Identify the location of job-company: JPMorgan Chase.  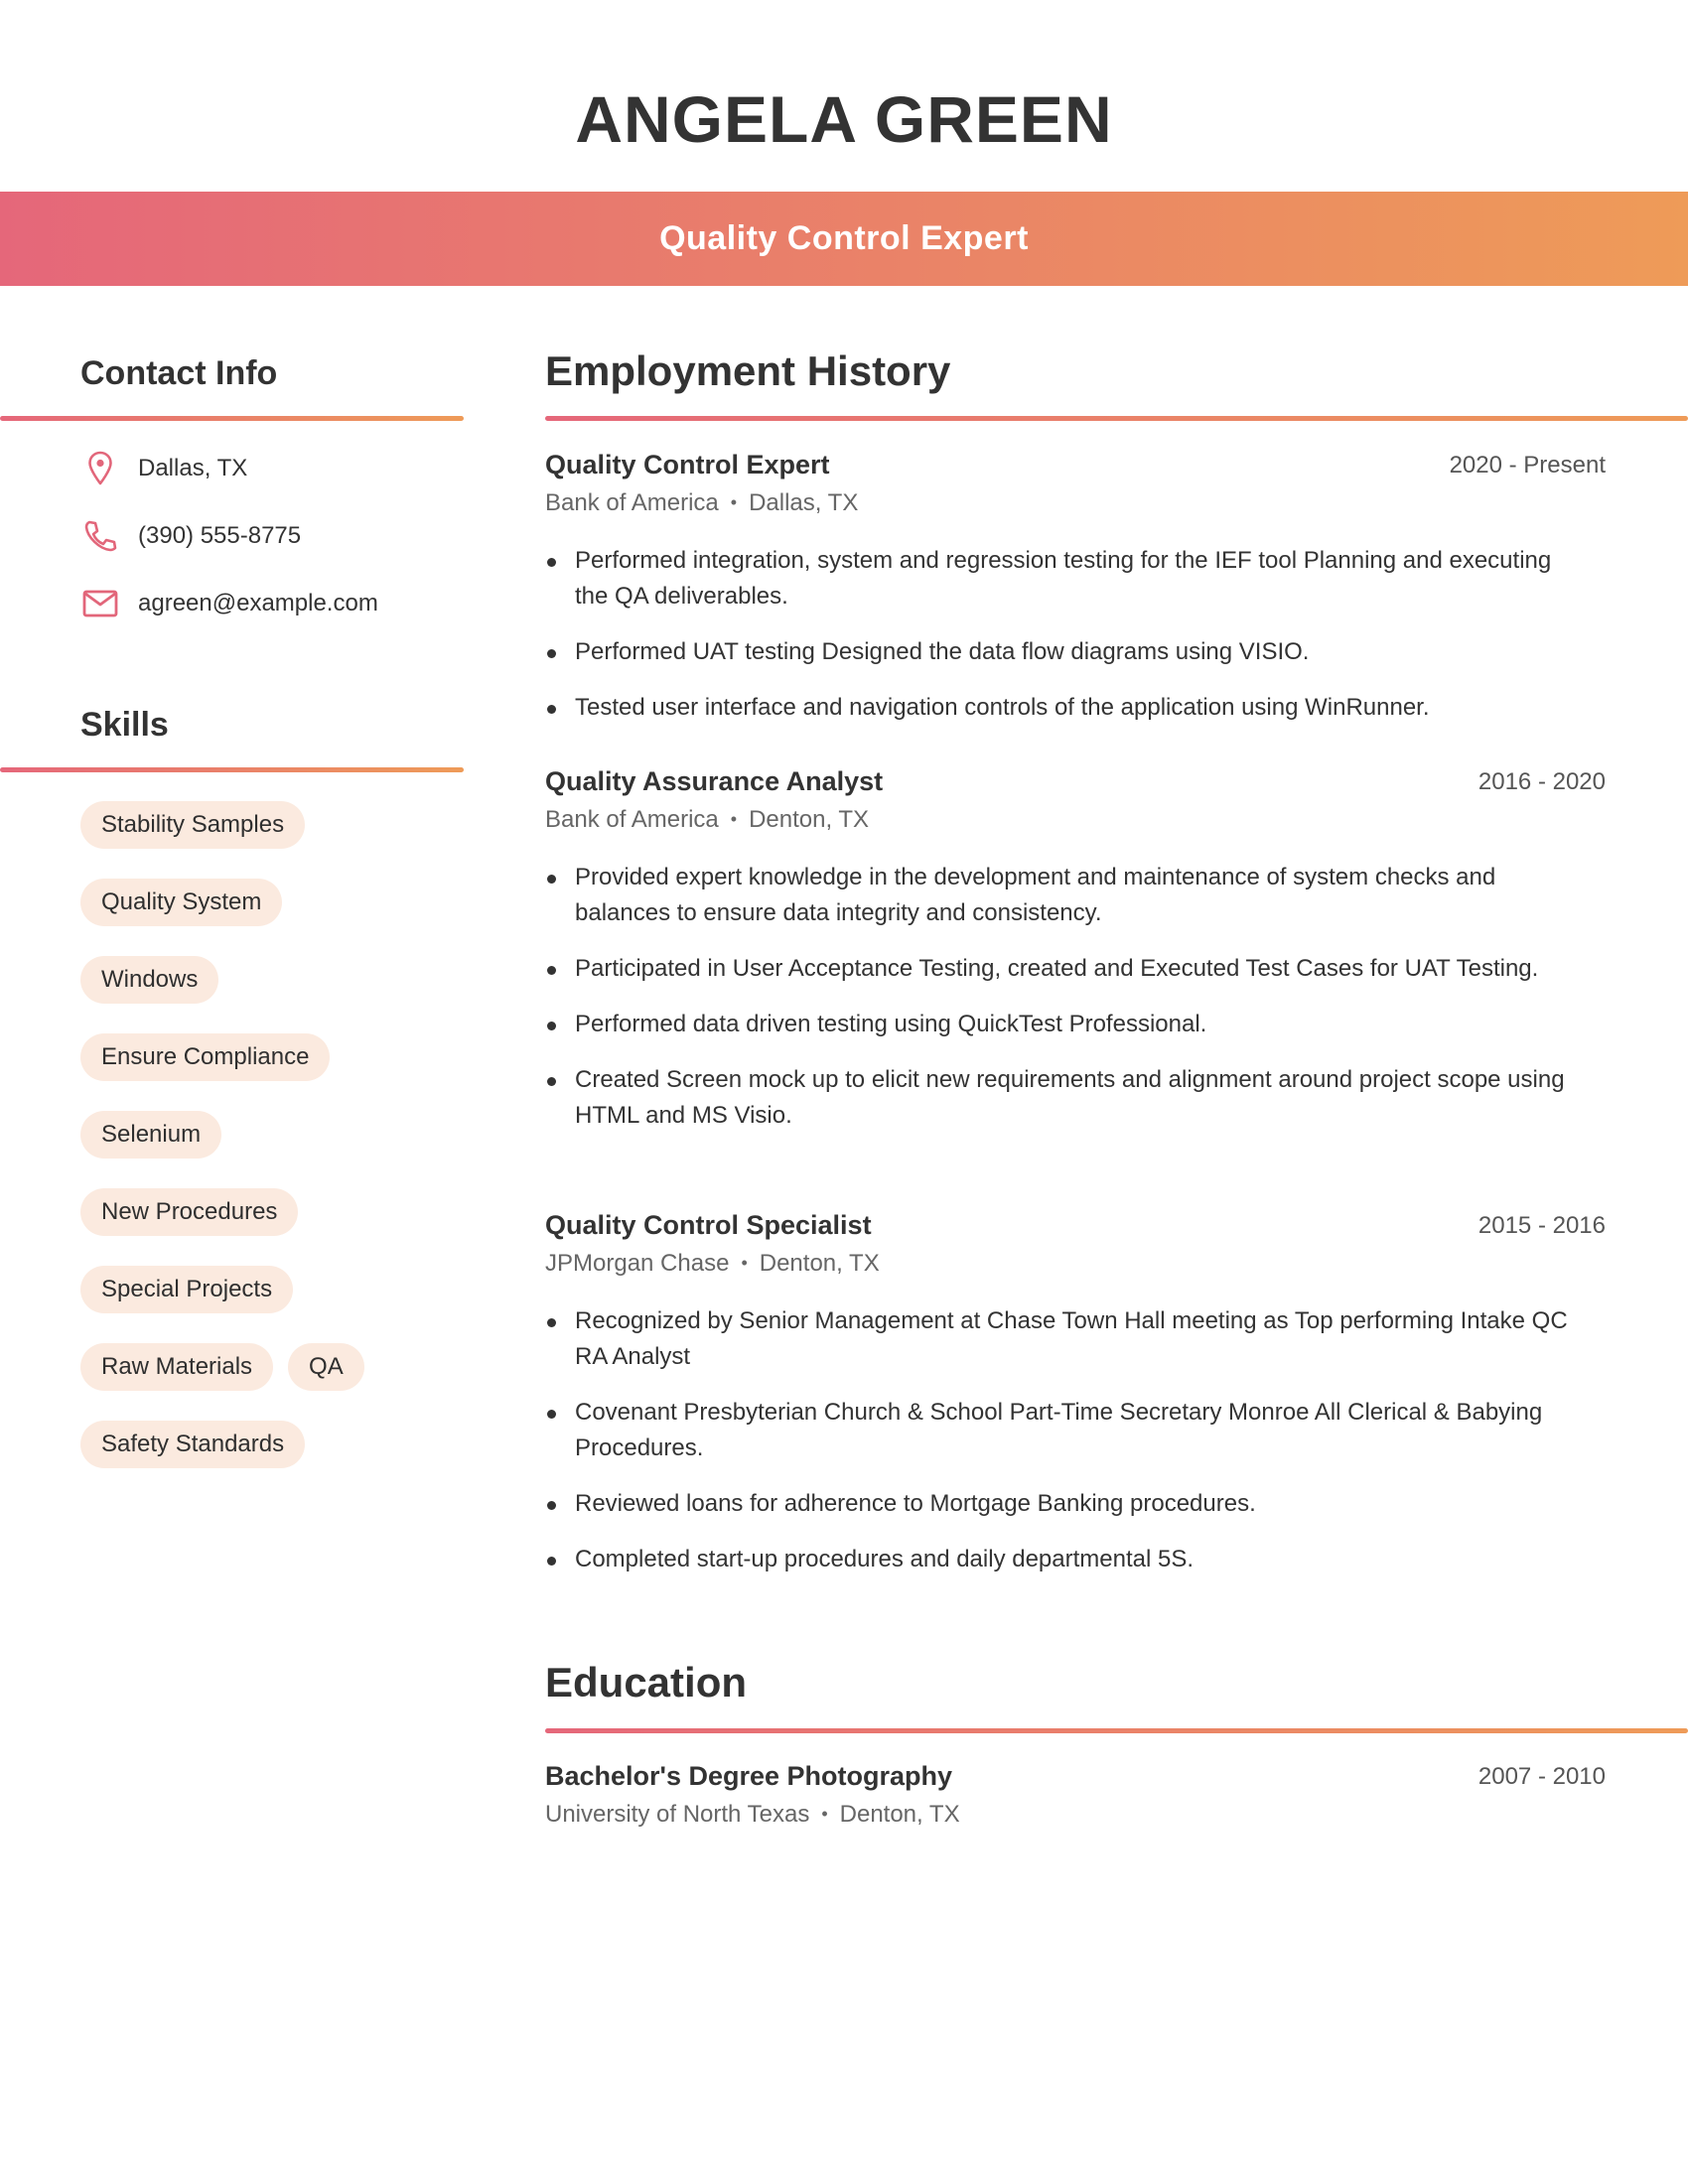
(637, 1263).